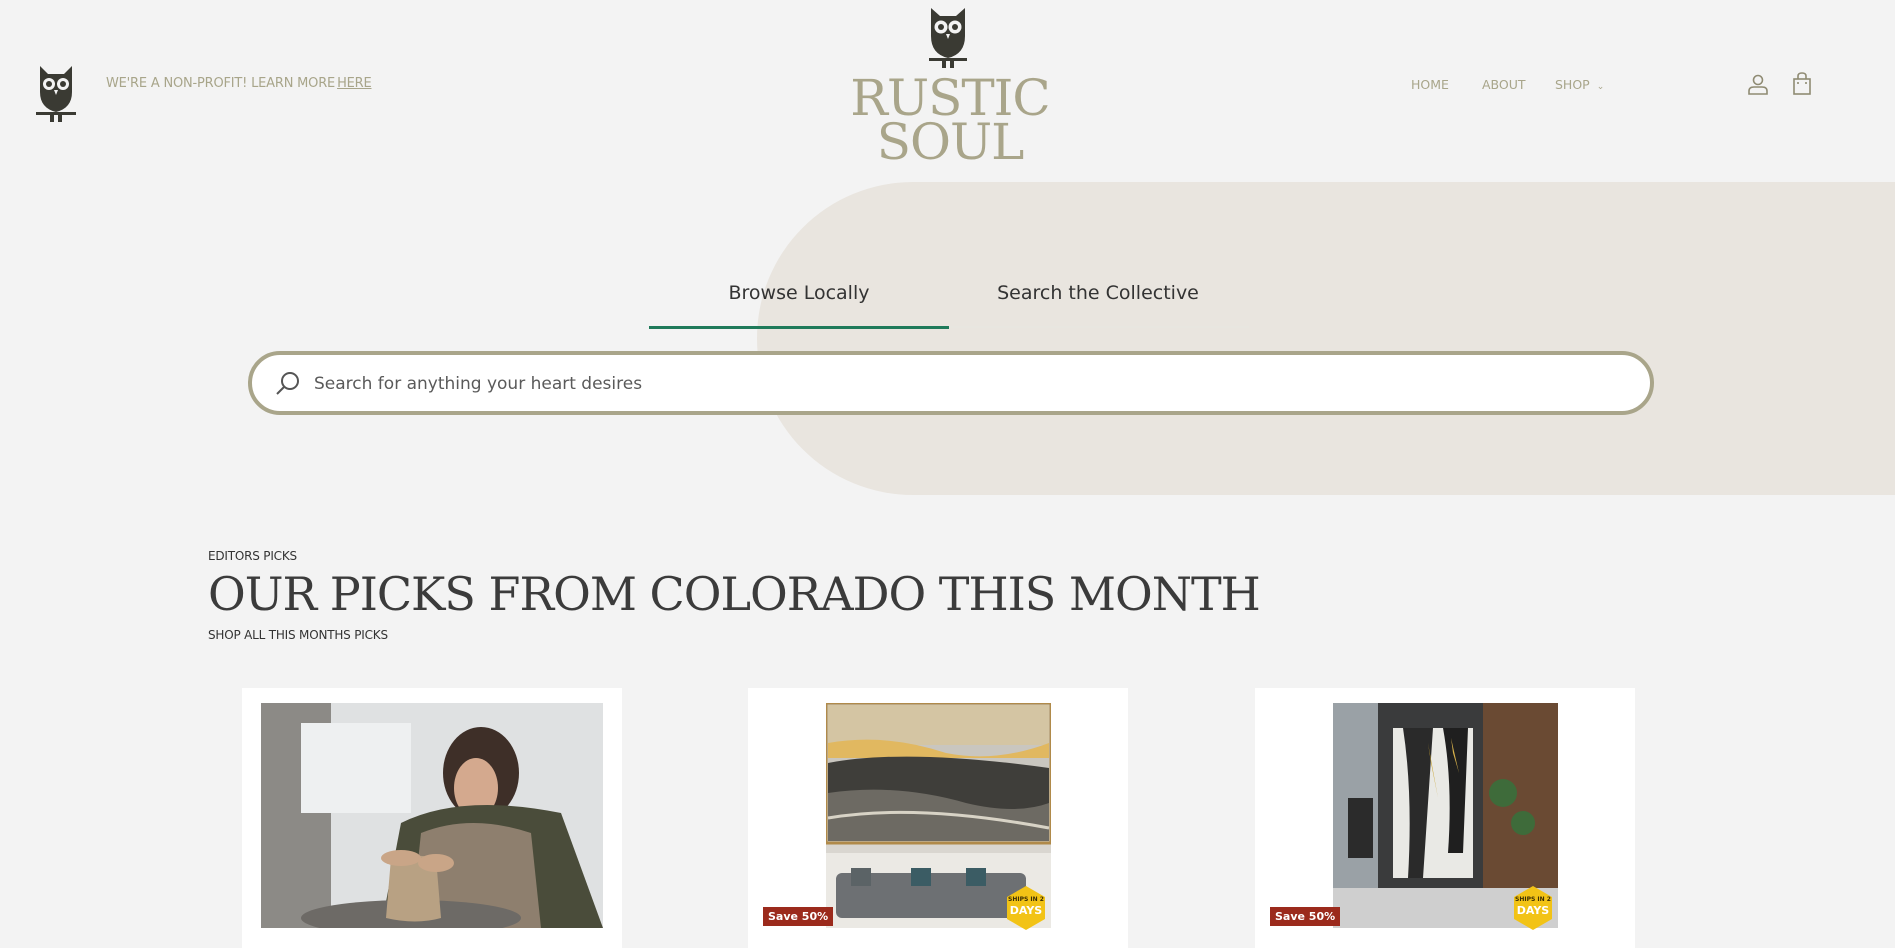 This screenshot has height=948, width=1895. I want to click on section-title: OUR PICKS FROM COLORADO THIS MONTH, so click(734, 594).